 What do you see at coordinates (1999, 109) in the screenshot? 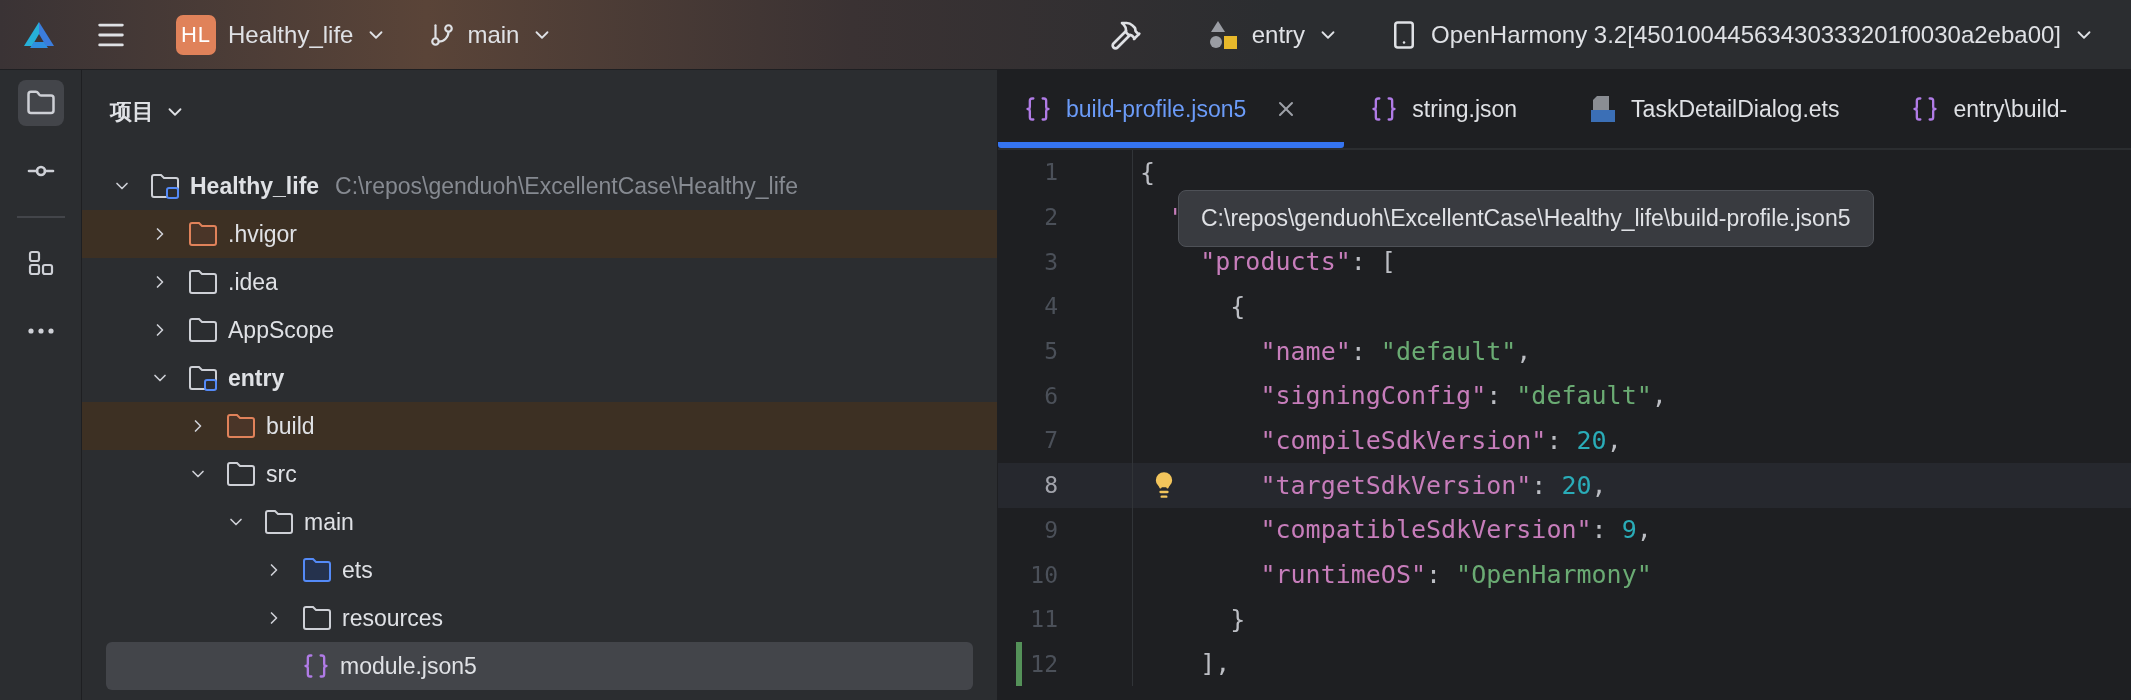
I see `editor-tab: entry\build-` at bounding box center [1999, 109].